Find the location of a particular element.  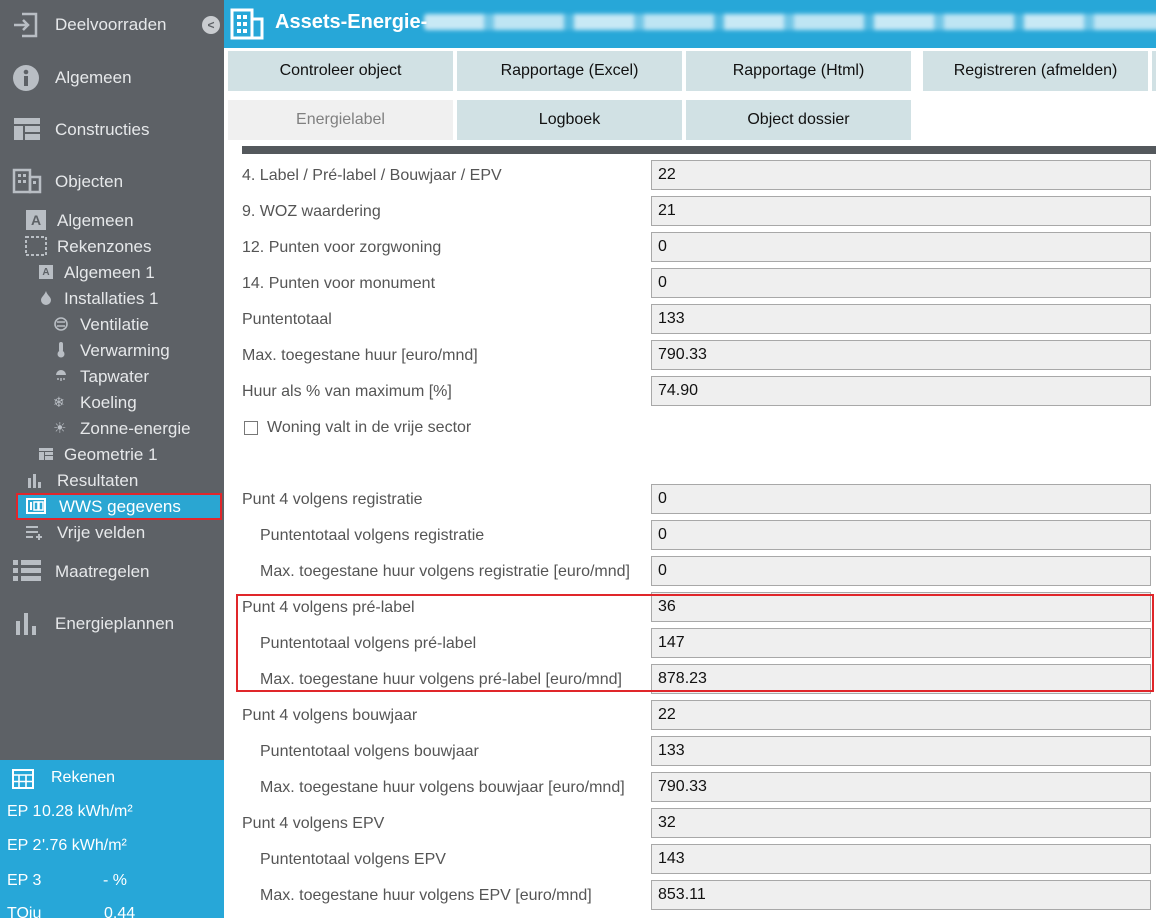

field-label: Punt 4 volgens pré-label is located at coordinates (328, 607).